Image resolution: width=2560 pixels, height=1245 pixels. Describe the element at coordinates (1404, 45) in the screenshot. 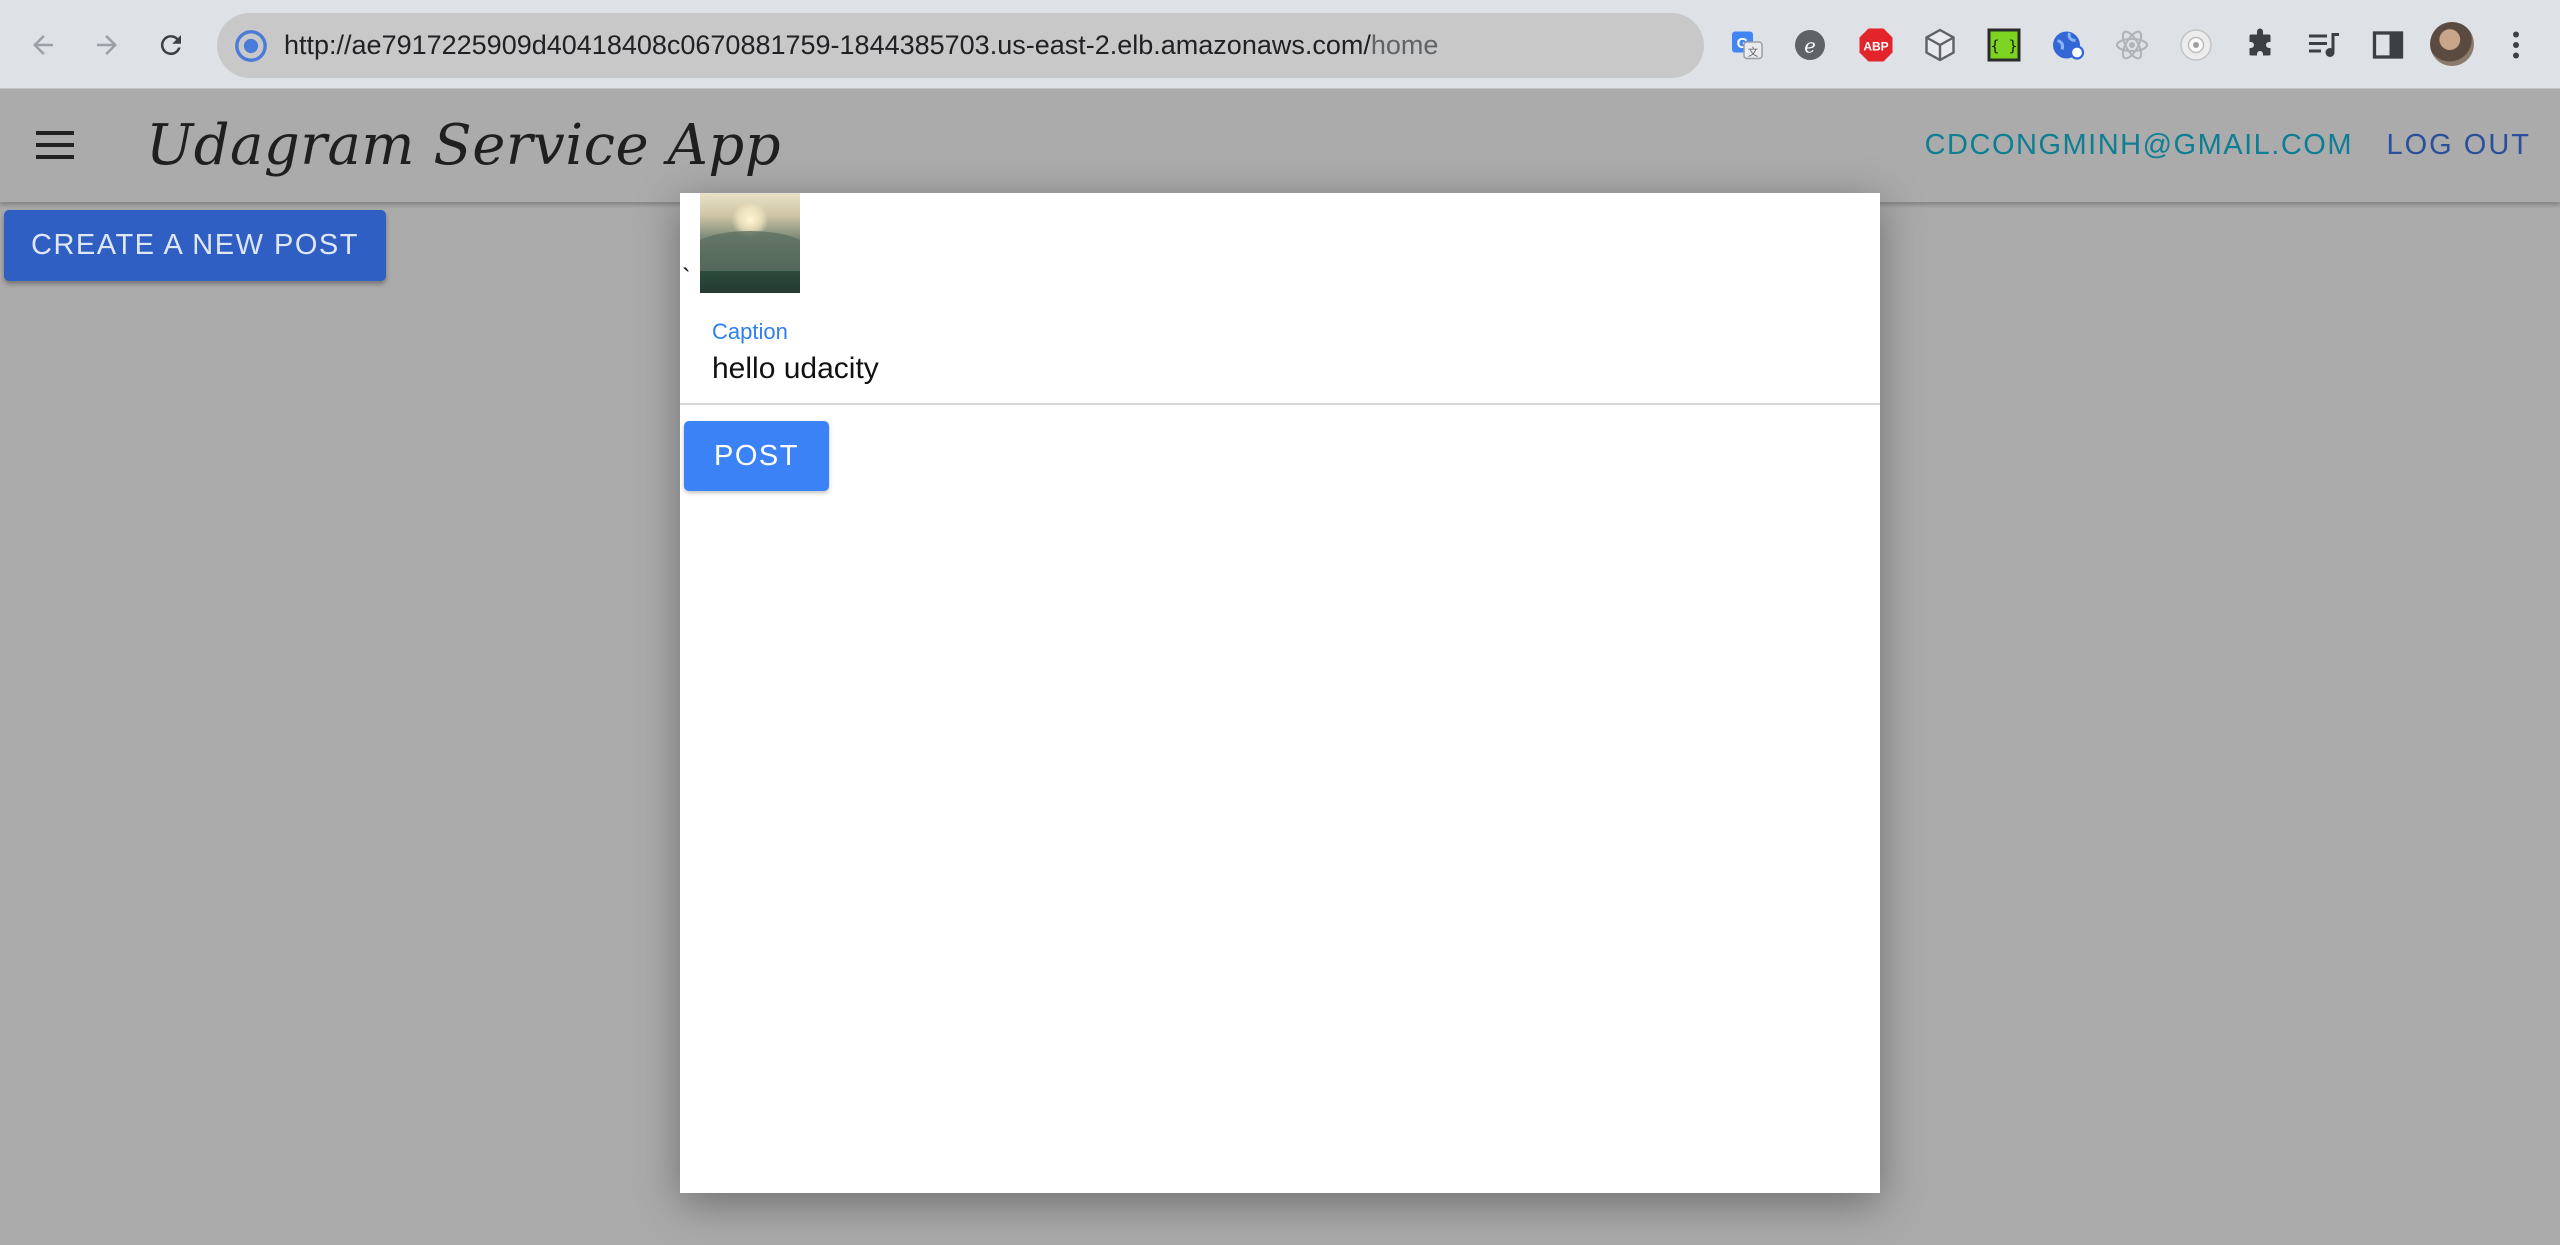

I see `url-path: home` at that location.